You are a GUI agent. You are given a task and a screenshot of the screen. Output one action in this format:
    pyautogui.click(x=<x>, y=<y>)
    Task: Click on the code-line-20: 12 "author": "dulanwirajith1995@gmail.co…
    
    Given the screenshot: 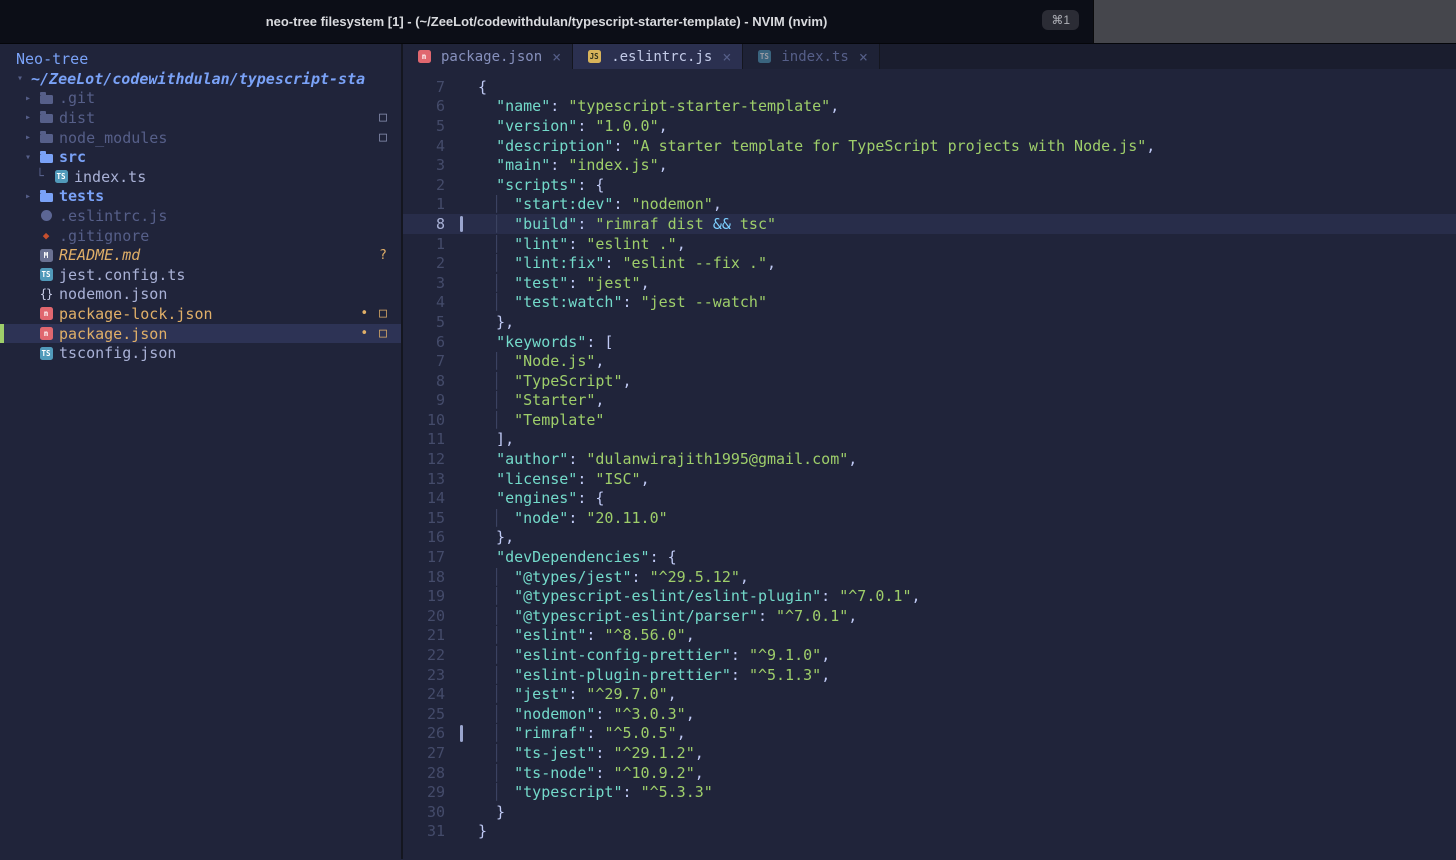 What is the action you would take?
    pyautogui.click(x=929, y=459)
    